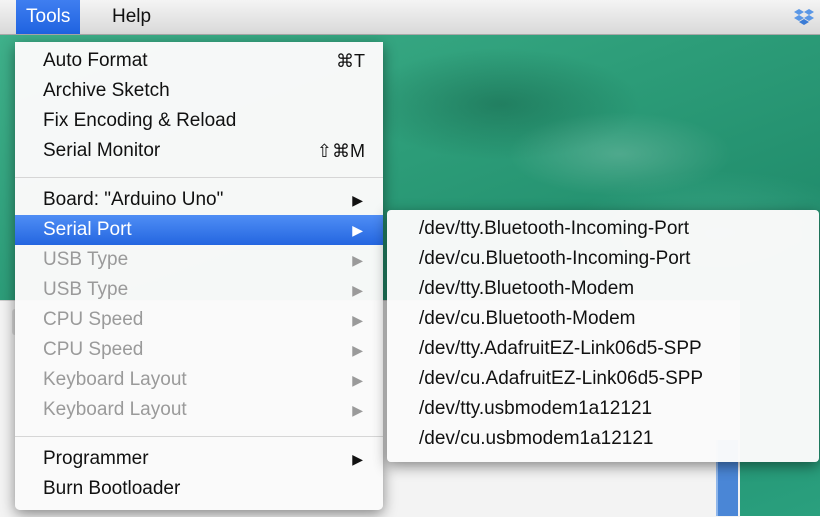 This screenshot has width=820, height=517. What do you see at coordinates (603, 259) in the screenshot?
I see `serial-port-option: /dev/cu.Bluetooth-Incoming-Port` at bounding box center [603, 259].